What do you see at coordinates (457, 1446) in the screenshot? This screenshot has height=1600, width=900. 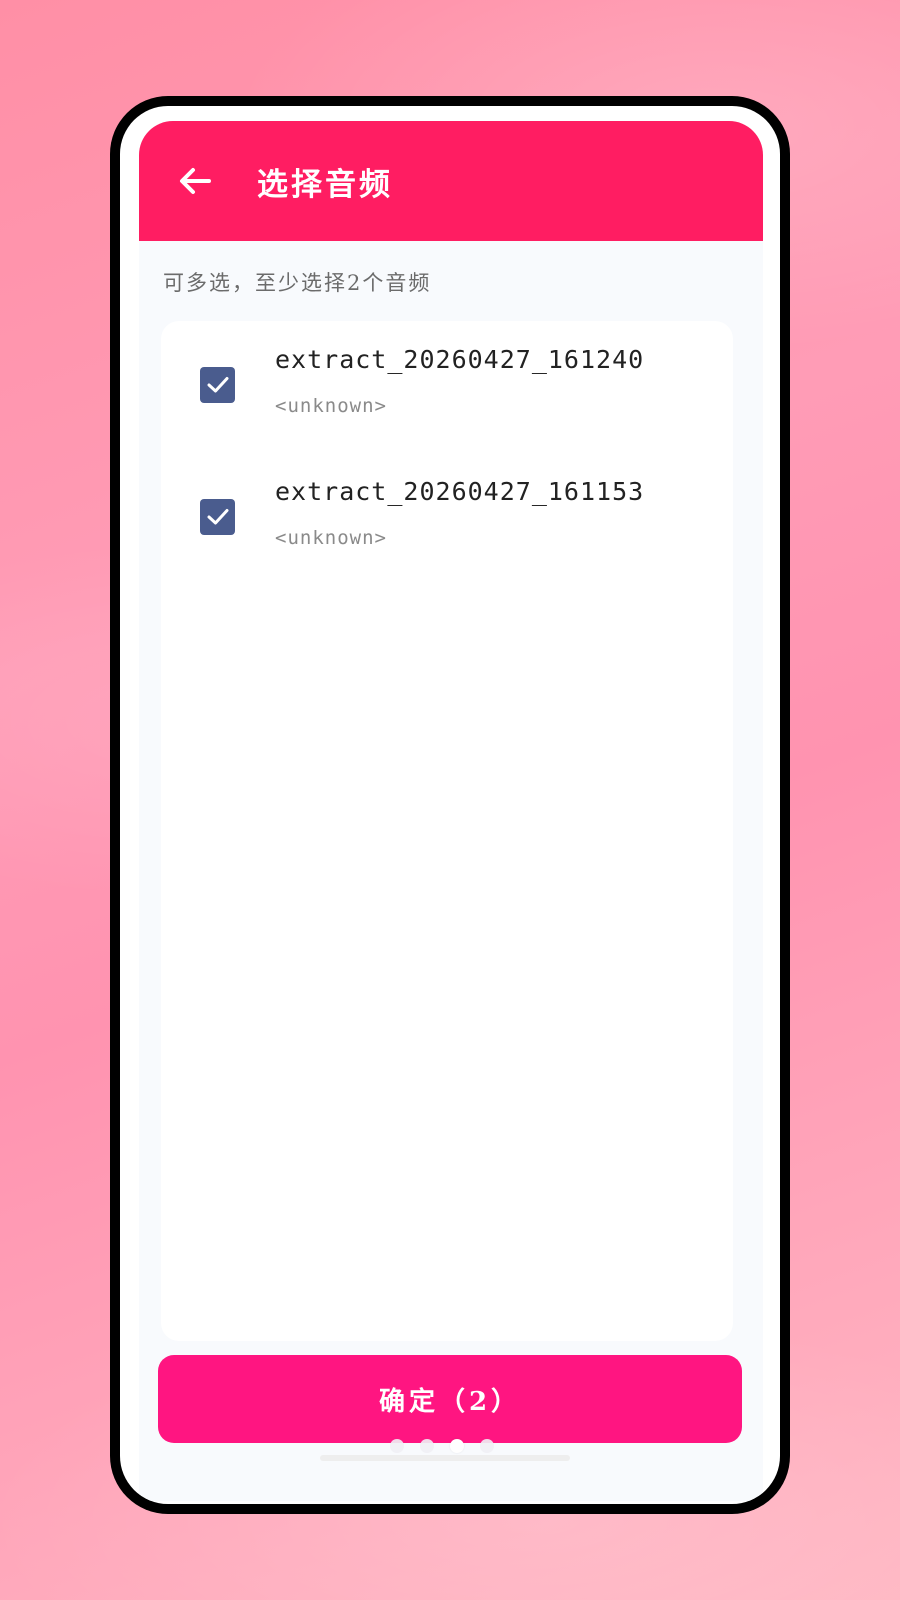 I see `page-dot-active` at bounding box center [457, 1446].